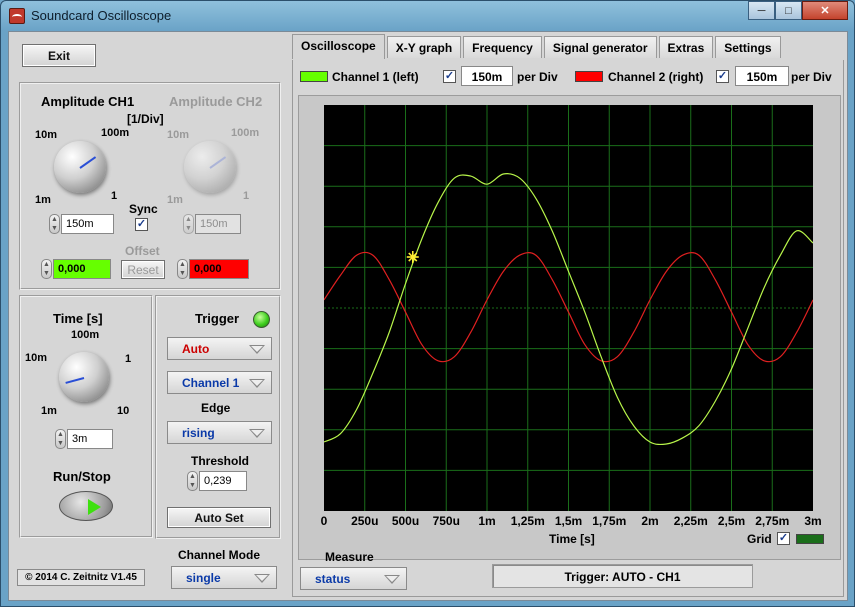 The width and height of the screenshot is (855, 607). I want to click on x-tick-label: 2,25m, so click(690, 521).